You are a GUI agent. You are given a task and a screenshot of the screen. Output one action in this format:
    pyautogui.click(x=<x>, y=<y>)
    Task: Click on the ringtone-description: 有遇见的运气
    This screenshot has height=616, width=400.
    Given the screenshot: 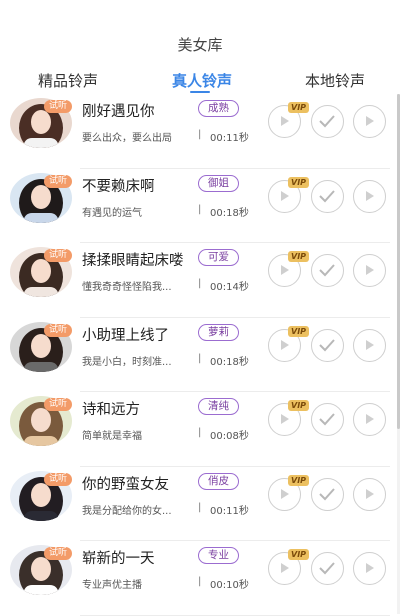 What is the action you would take?
    pyautogui.click(x=112, y=213)
    